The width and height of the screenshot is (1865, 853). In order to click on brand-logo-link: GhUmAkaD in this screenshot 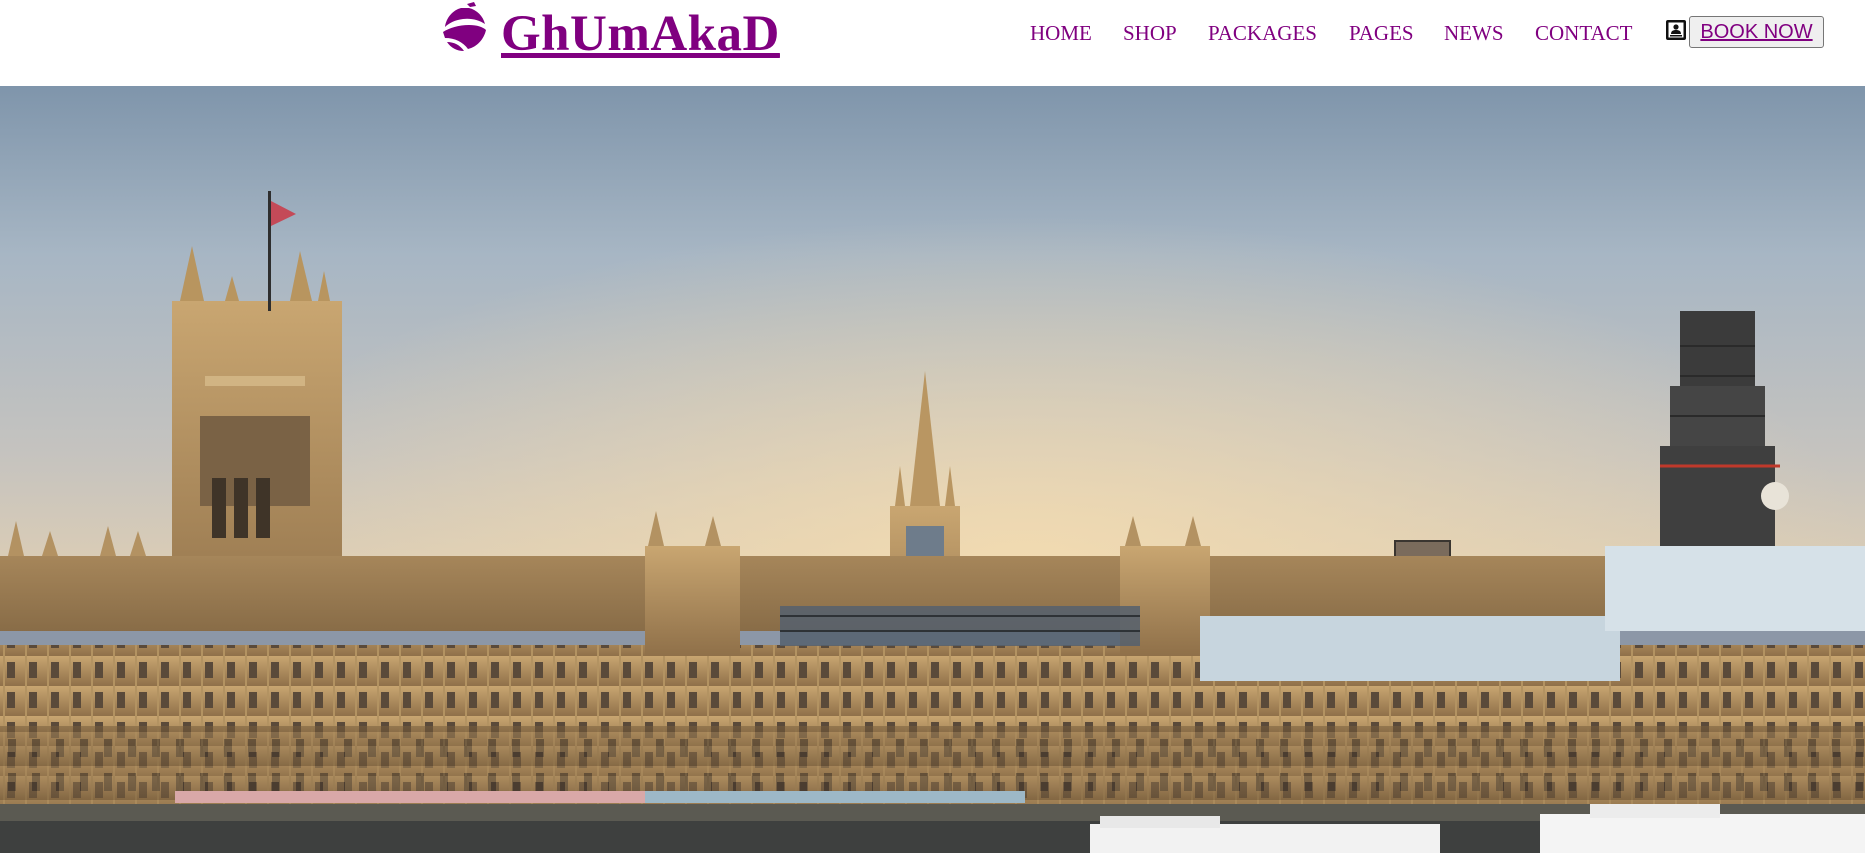, I will do `click(609, 34)`.